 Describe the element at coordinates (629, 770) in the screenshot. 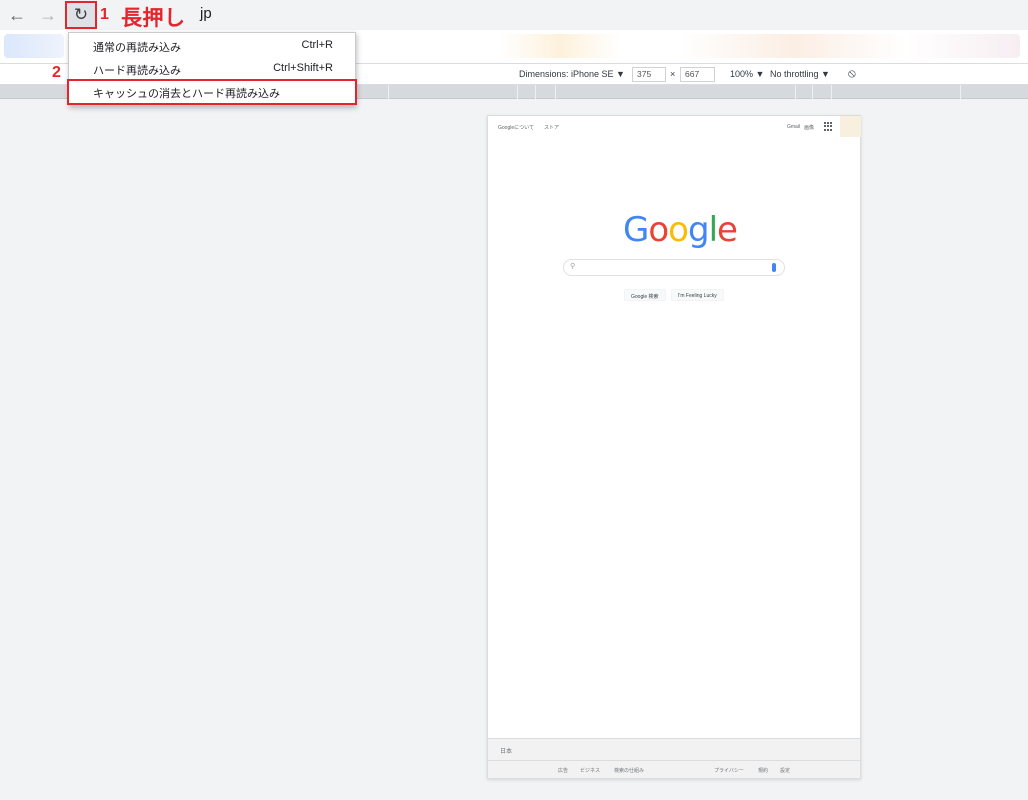

I see `footer-link-how-search-works: 検索の仕組み` at that location.